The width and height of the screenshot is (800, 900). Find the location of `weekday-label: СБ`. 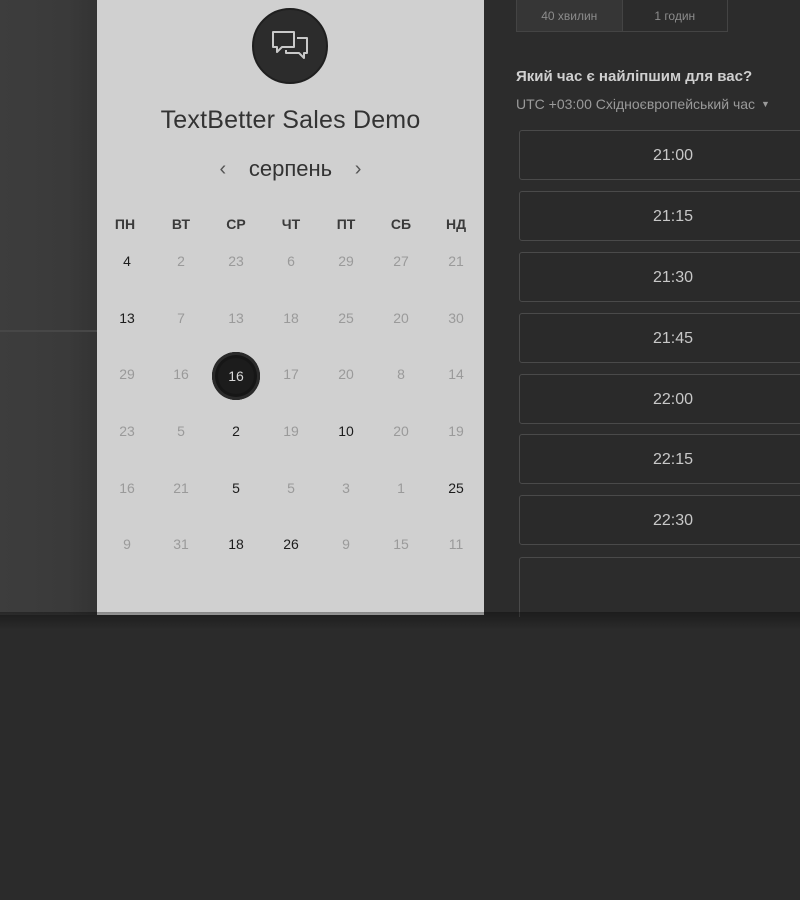

weekday-label: СБ is located at coordinates (401, 224).